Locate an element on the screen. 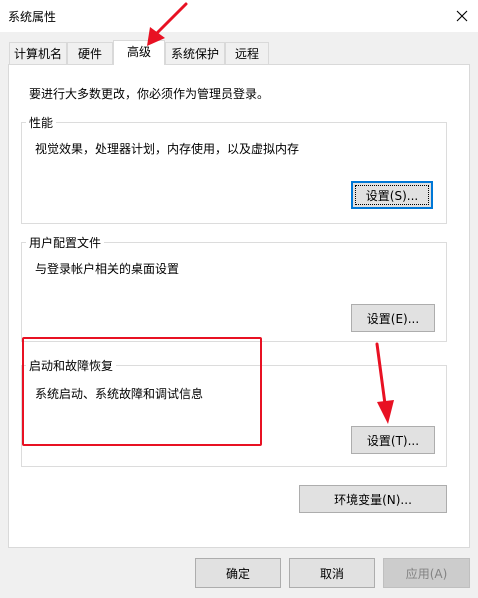  cancel-button: 取消 is located at coordinates (332, 573).